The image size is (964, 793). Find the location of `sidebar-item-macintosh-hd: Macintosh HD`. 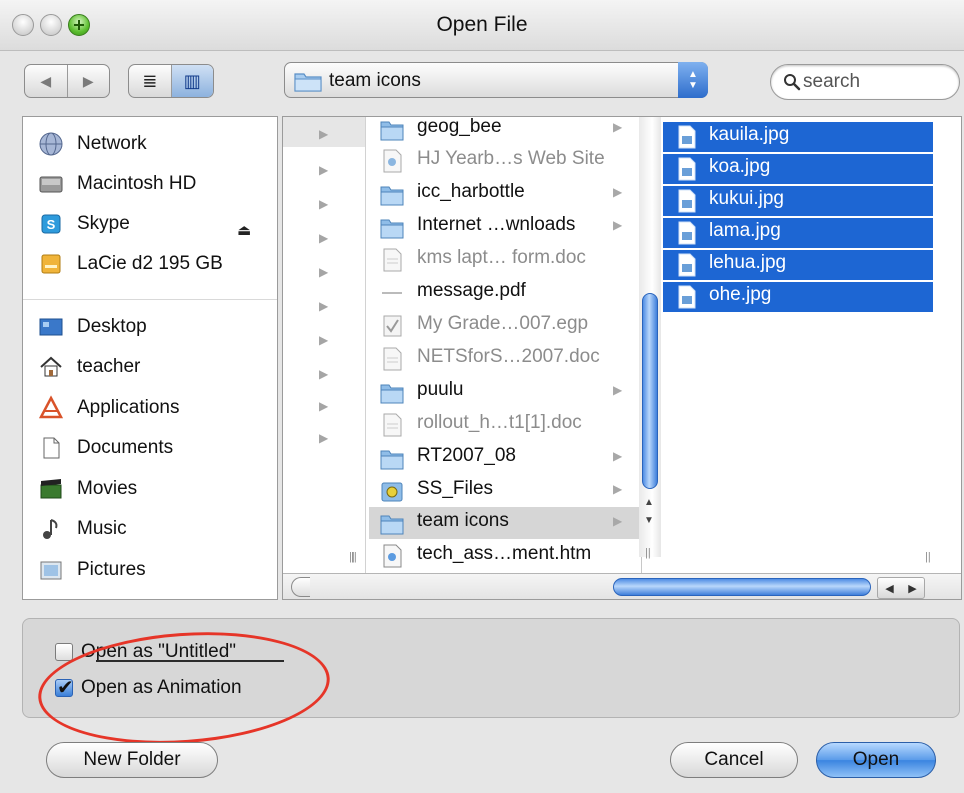

sidebar-item-macintosh-hd: Macintosh HD is located at coordinates (116, 184).